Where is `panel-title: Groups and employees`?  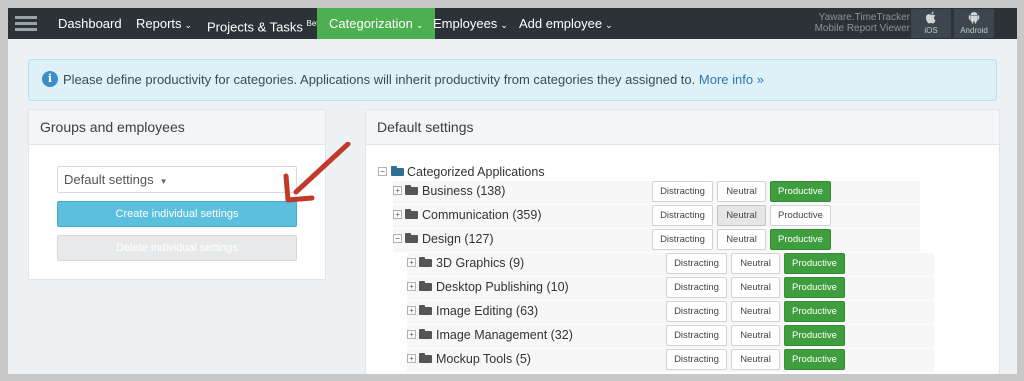
panel-title: Groups and employees is located at coordinates (177, 127).